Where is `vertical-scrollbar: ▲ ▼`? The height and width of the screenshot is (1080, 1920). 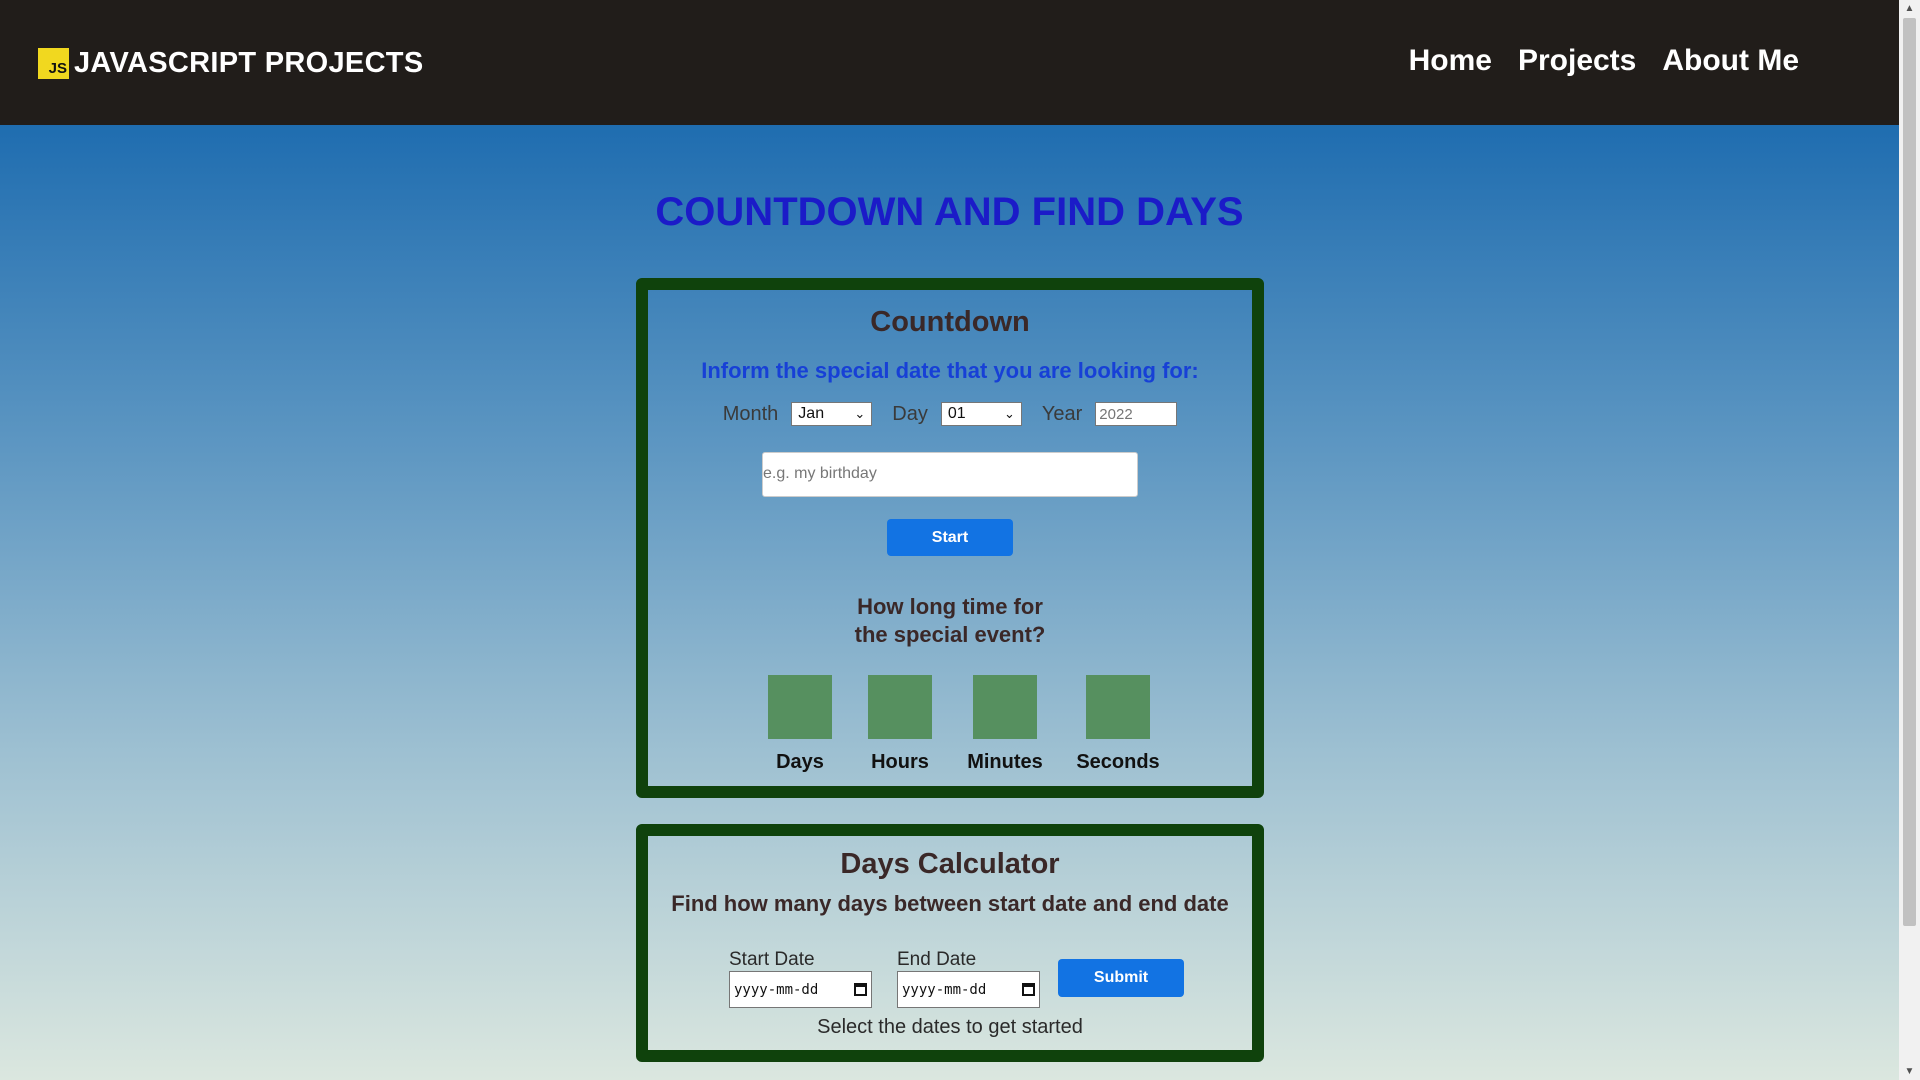
vertical-scrollbar: ▲ ▼ is located at coordinates (1909, 540).